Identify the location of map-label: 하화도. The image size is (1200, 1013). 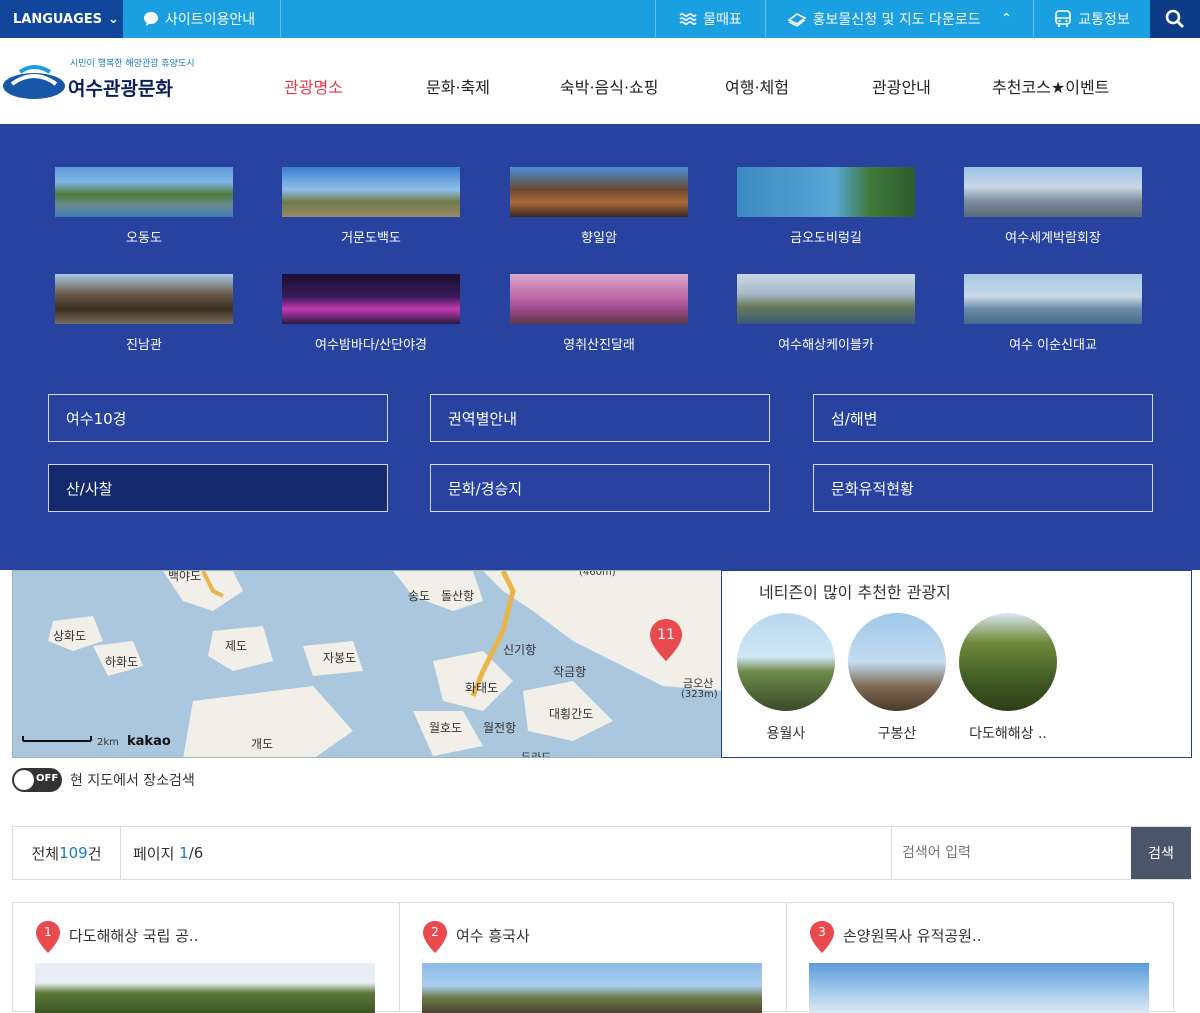
(122, 662).